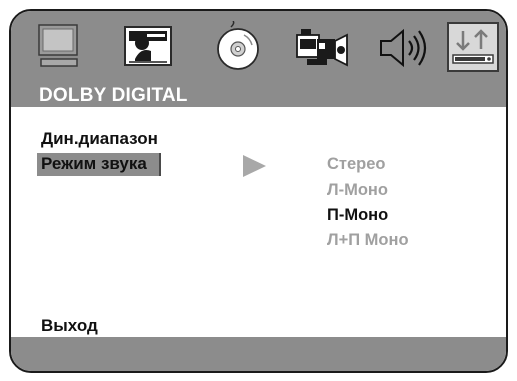 Image resolution: width=517 pixels, height=381 pixels. Describe the element at coordinates (402, 47) in the screenshot. I see `speaker-icon` at that location.